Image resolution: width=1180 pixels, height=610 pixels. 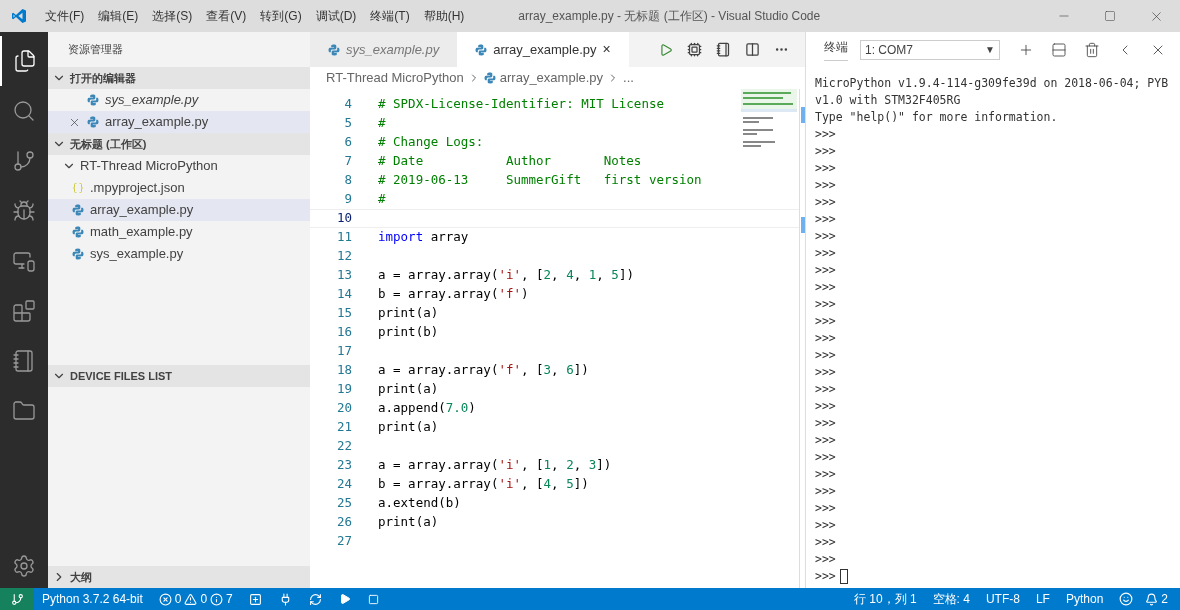 What do you see at coordinates (521, 104) in the screenshot?
I see `code-text: # SPDX-License-Identifier: MIT License` at bounding box center [521, 104].